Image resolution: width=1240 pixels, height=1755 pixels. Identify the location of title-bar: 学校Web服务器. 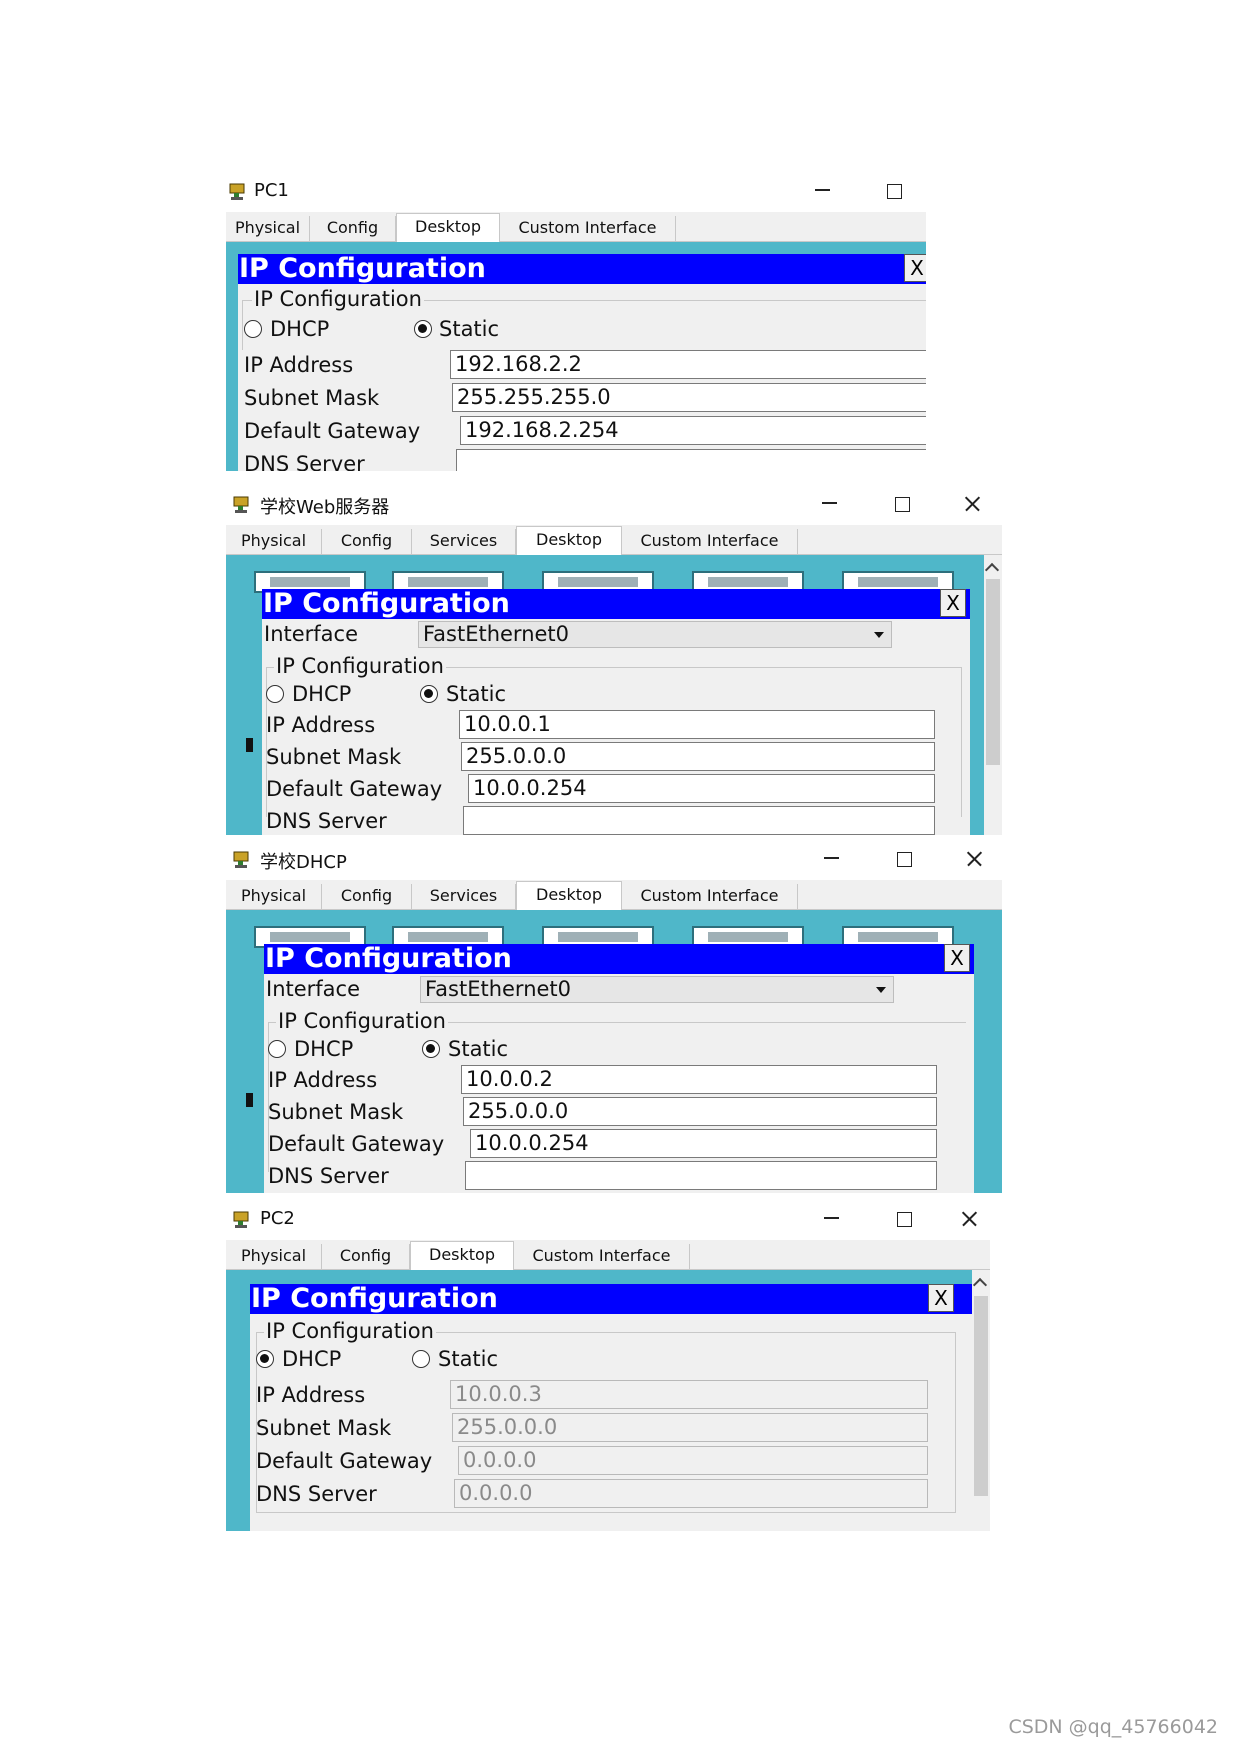
(614, 504).